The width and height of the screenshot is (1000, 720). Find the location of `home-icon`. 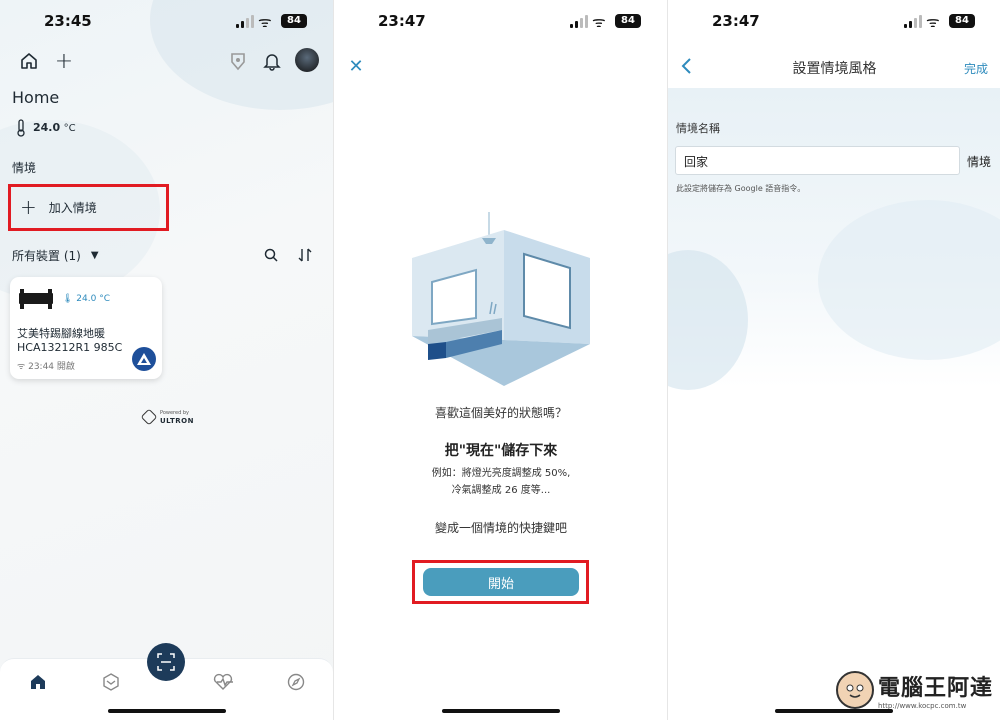

home-icon is located at coordinates (29, 61).